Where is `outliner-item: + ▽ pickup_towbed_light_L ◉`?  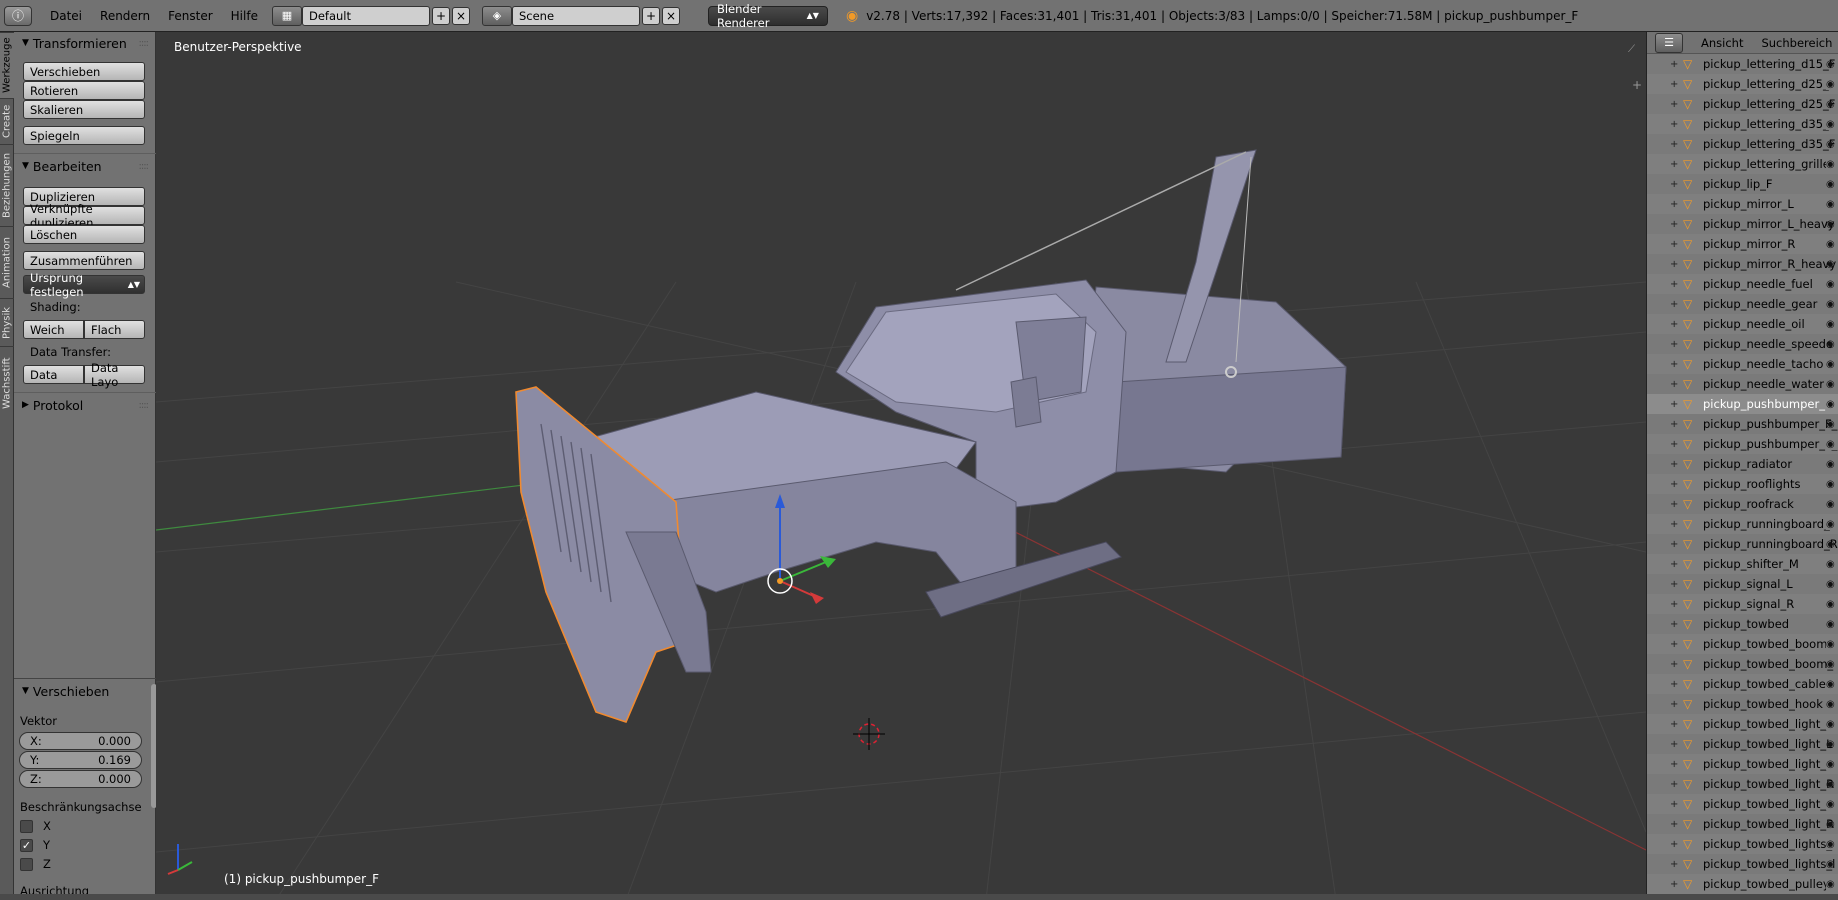 outliner-item: + ▽ pickup_towbed_light_L ◉ is located at coordinates (1742, 744).